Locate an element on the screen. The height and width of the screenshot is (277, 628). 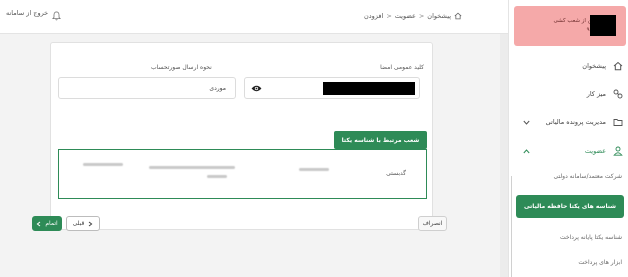
breadcrumb-item-membership: عضویت is located at coordinates (405, 16).